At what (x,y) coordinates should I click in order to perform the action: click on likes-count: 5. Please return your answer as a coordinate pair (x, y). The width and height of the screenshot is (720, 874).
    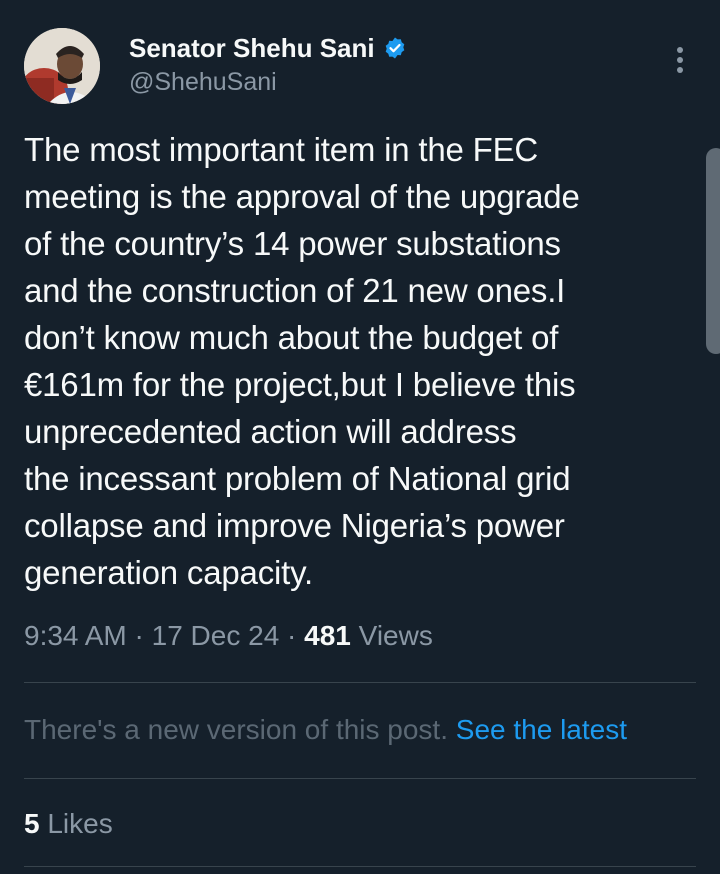
    Looking at the image, I should click on (32, 823).